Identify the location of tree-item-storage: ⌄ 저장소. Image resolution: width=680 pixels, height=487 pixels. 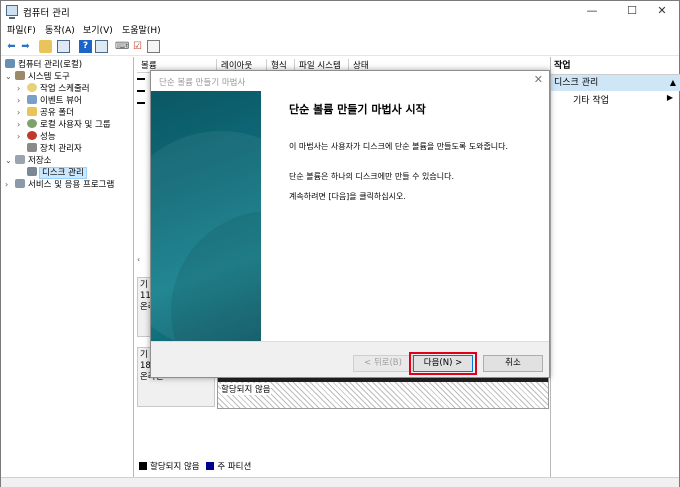
(28, 161).